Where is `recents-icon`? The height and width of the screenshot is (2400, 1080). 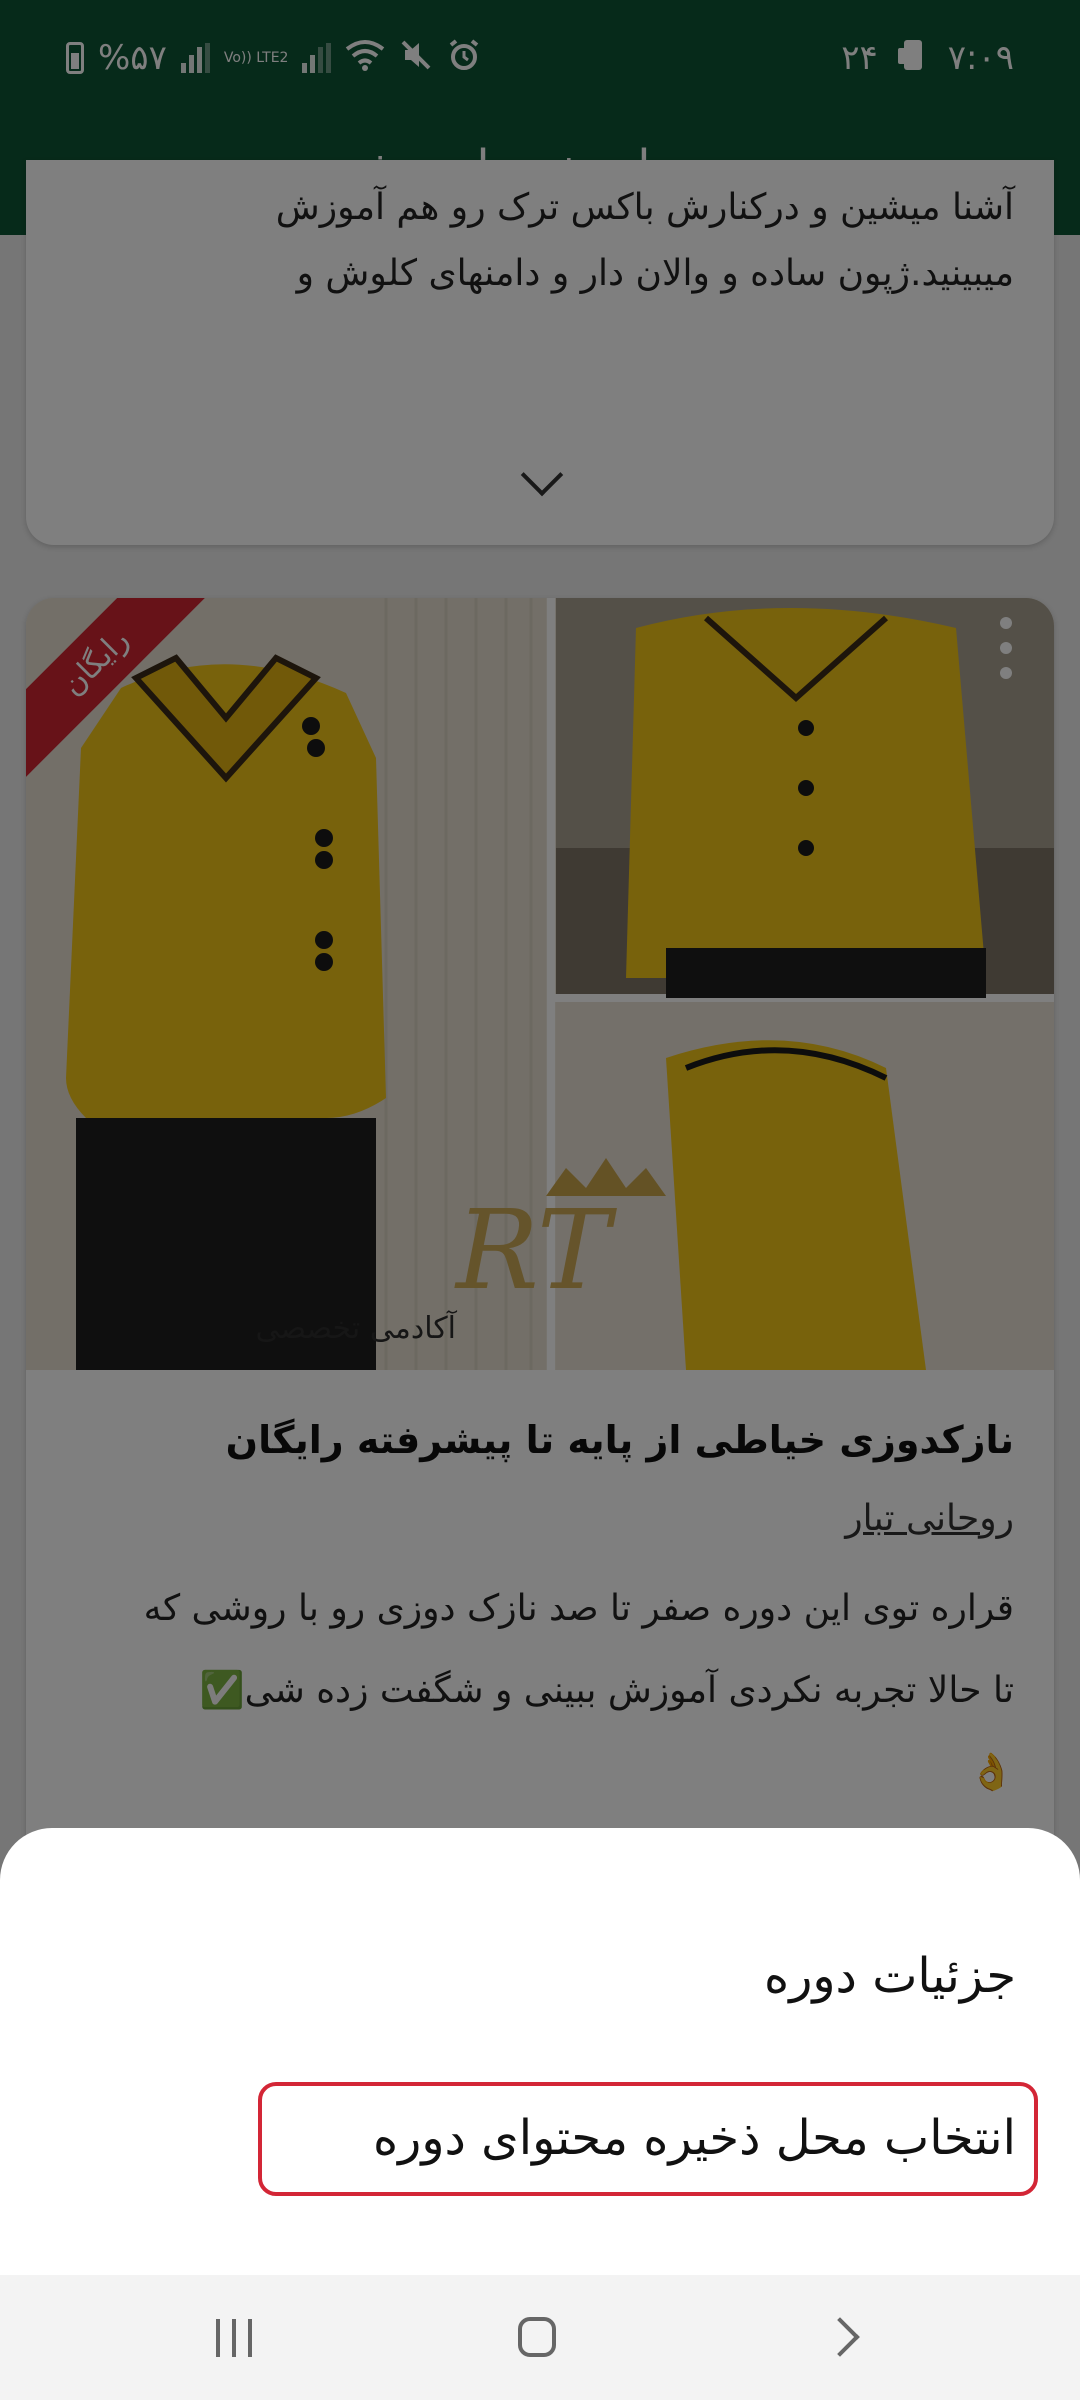 recents-icon is located at coordinates (234, 2338).